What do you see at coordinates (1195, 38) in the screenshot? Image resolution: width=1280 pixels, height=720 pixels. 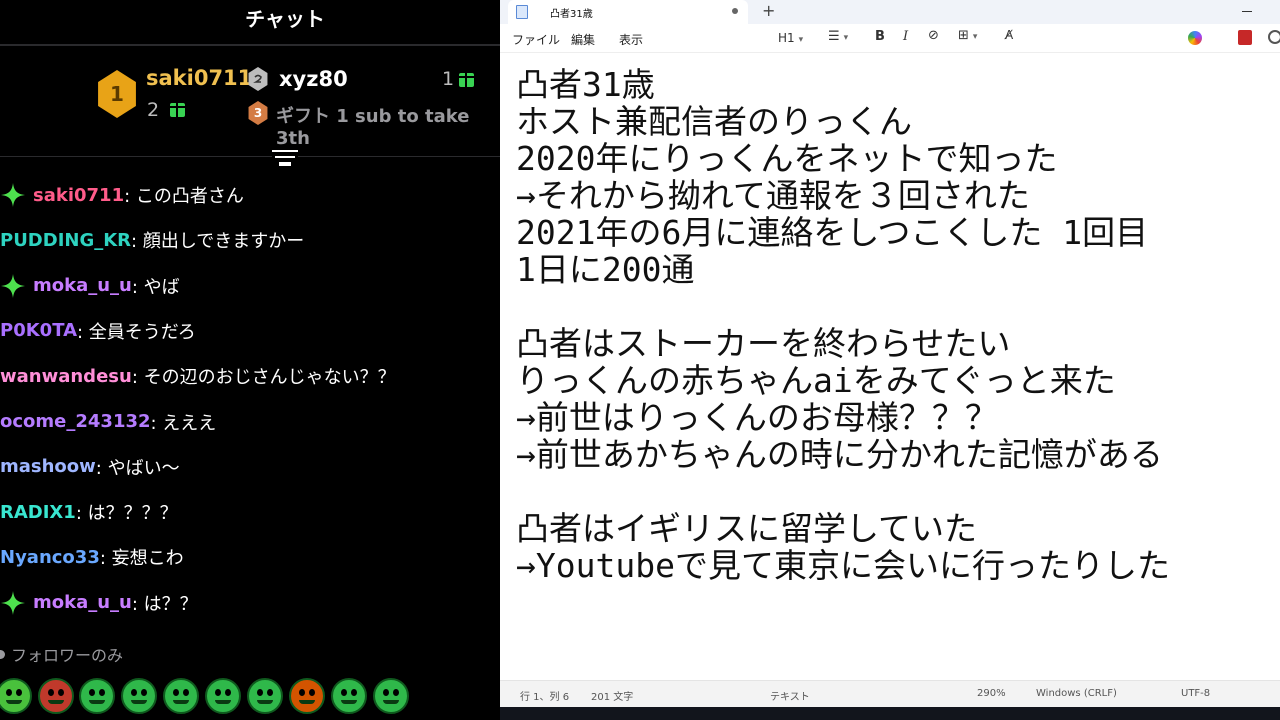 I see `copilot-icon` at bounding box center [1195, 38].